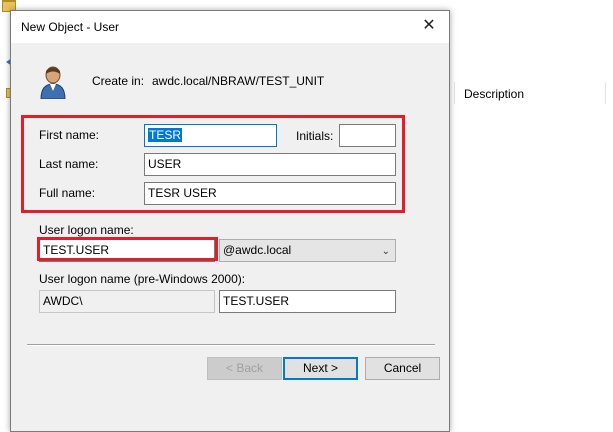 The image size is (613, 432). I want to click on close-button: ✕, so click(429, 26).